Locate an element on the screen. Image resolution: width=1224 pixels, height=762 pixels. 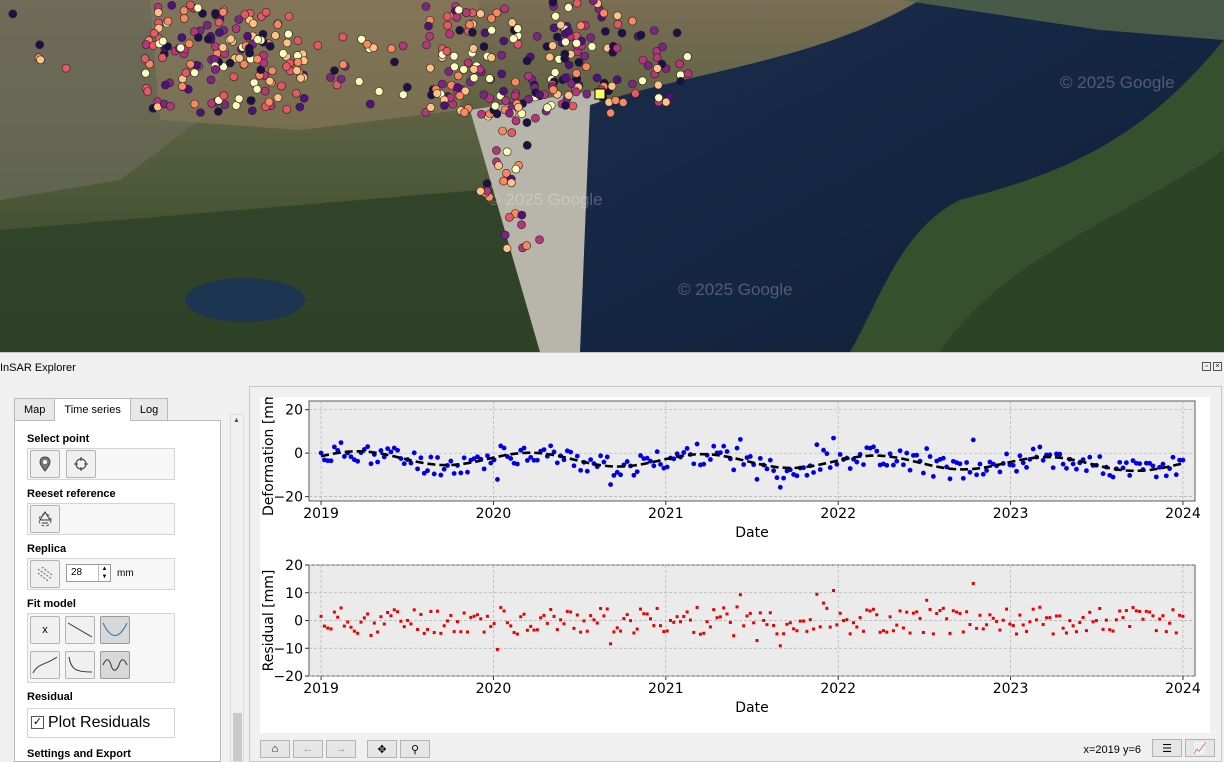
home-button: ⌂ is located at coordinates (275, 749).